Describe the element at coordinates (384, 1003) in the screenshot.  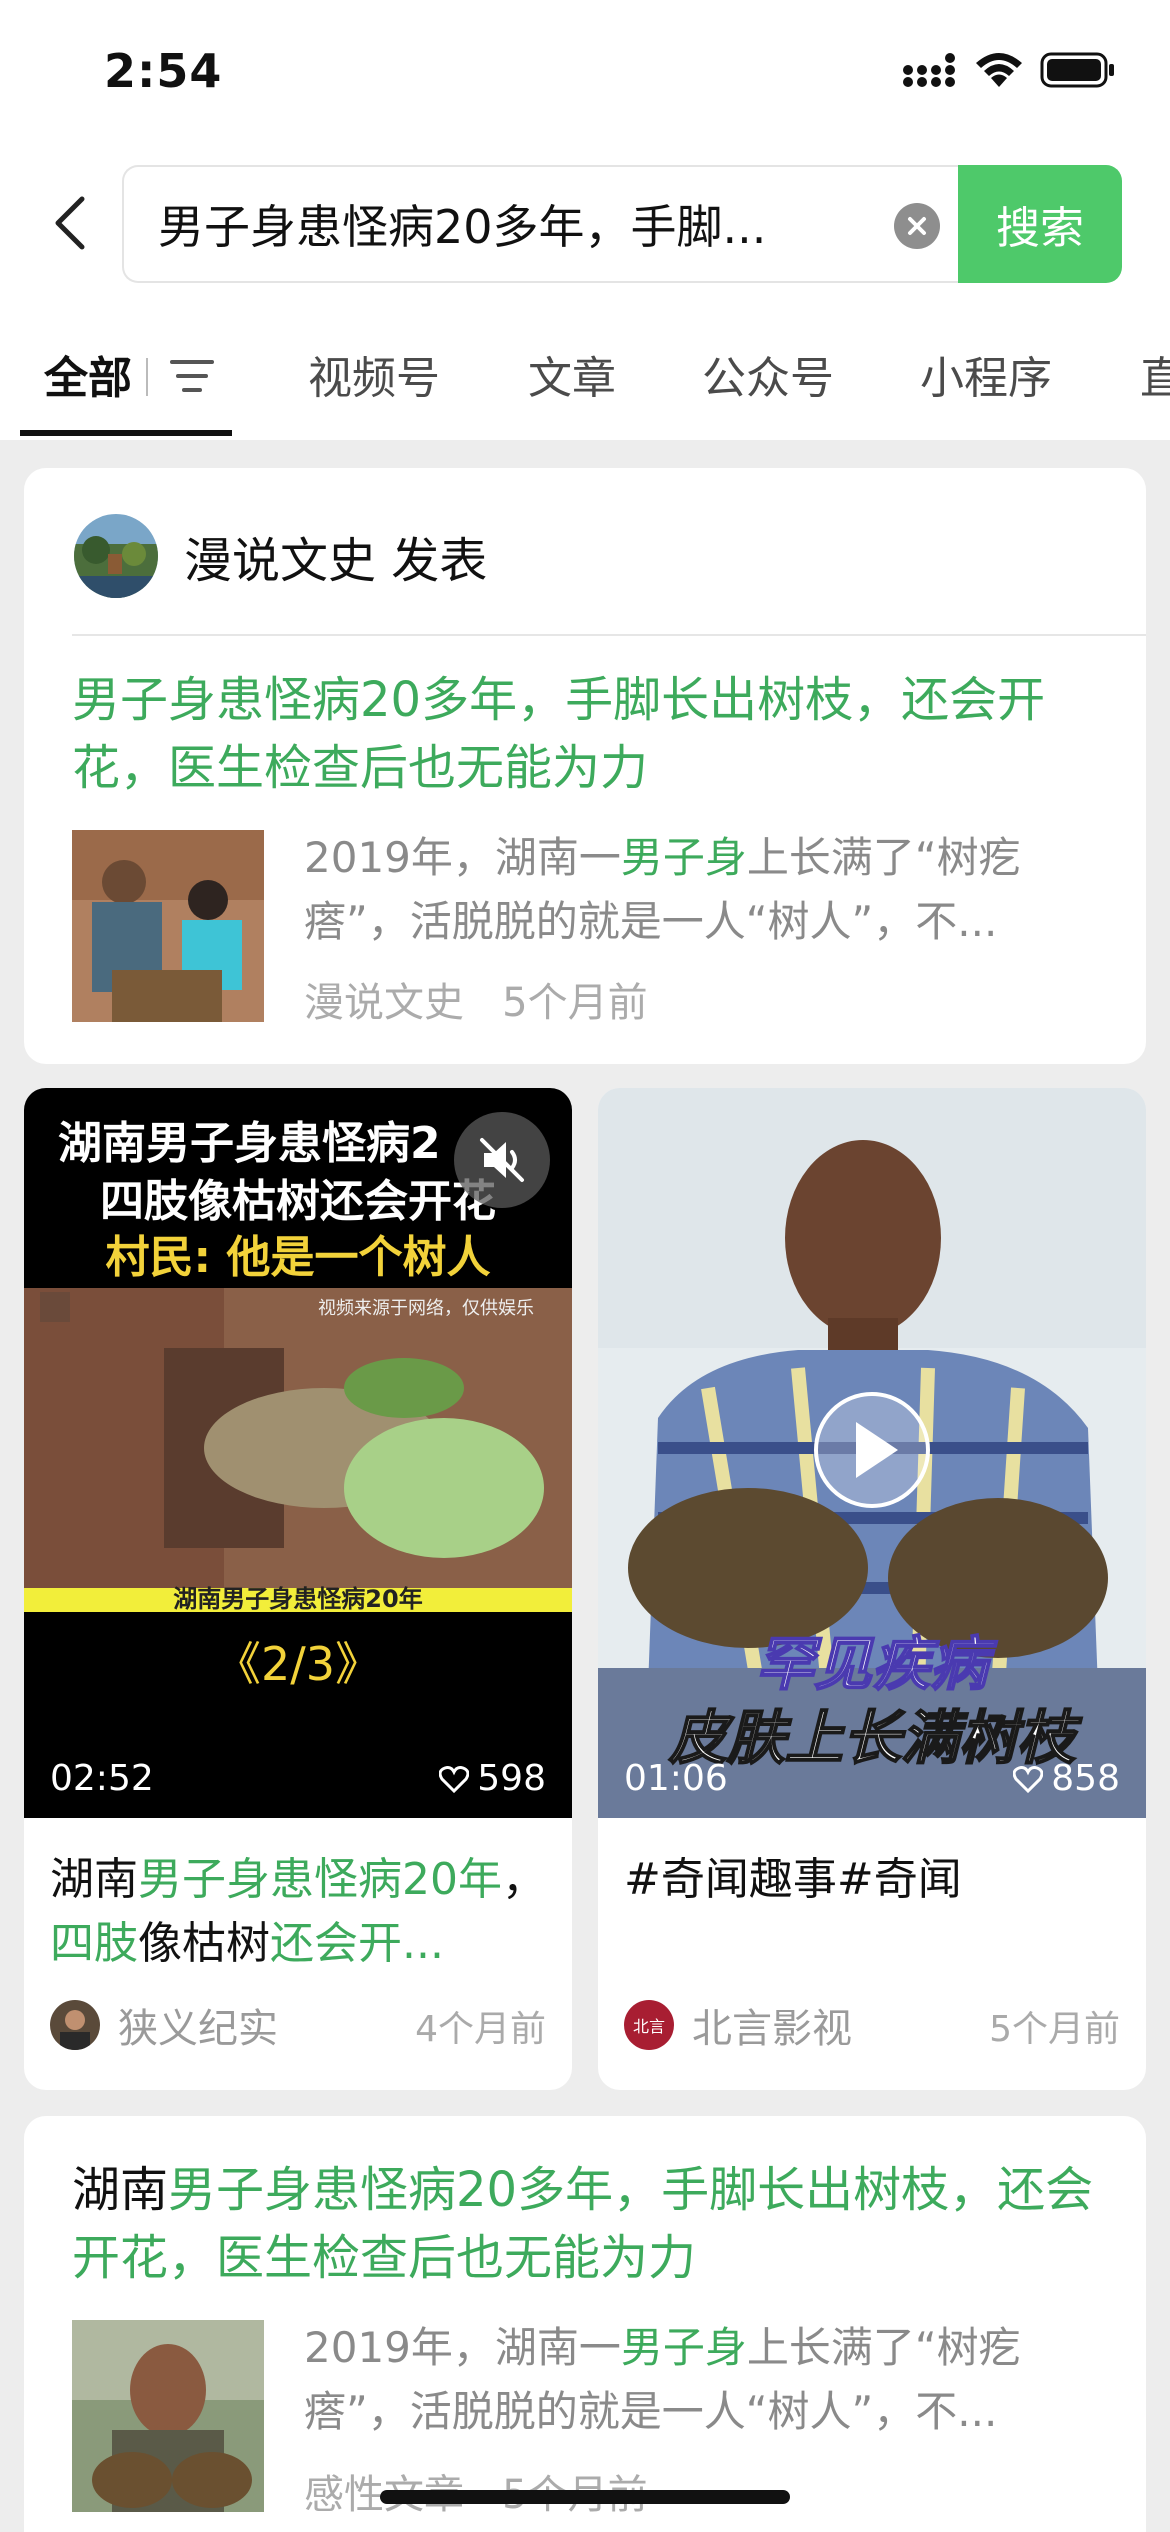
I see `article-source: 漫说文史` at that location.